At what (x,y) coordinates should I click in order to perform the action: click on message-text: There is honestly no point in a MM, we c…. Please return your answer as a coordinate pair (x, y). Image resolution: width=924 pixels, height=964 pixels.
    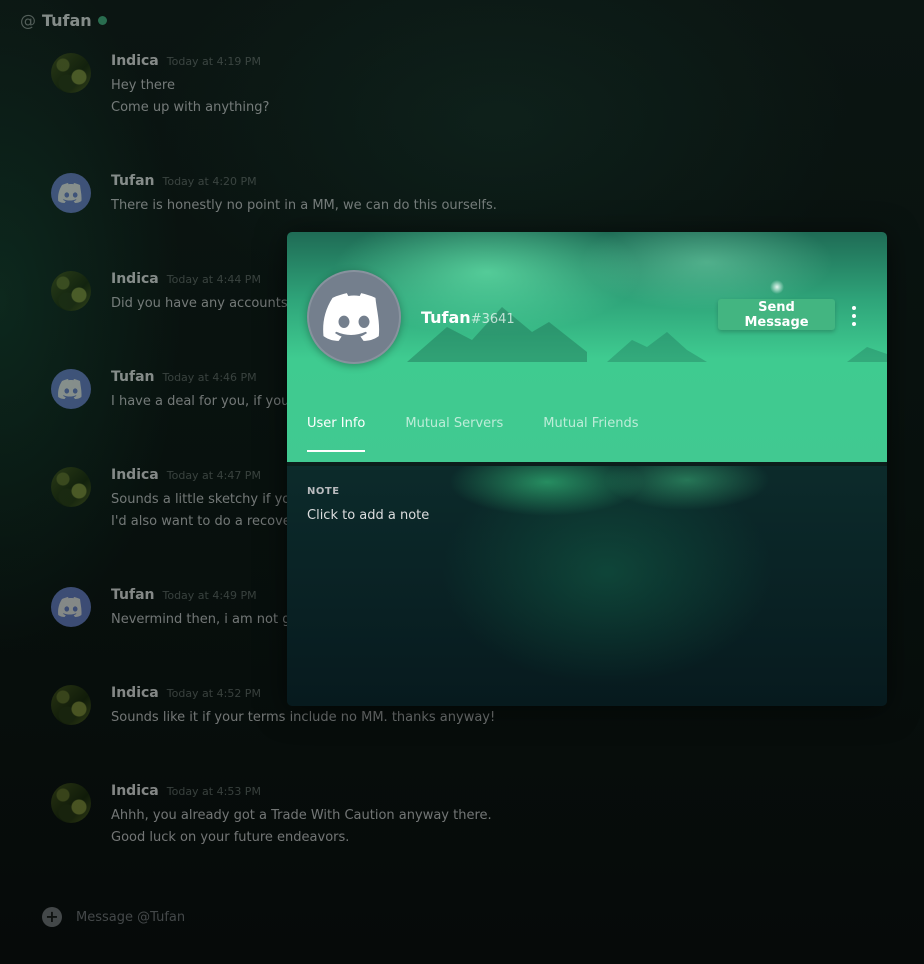
    Looking at the image, I should click on (304, 205).